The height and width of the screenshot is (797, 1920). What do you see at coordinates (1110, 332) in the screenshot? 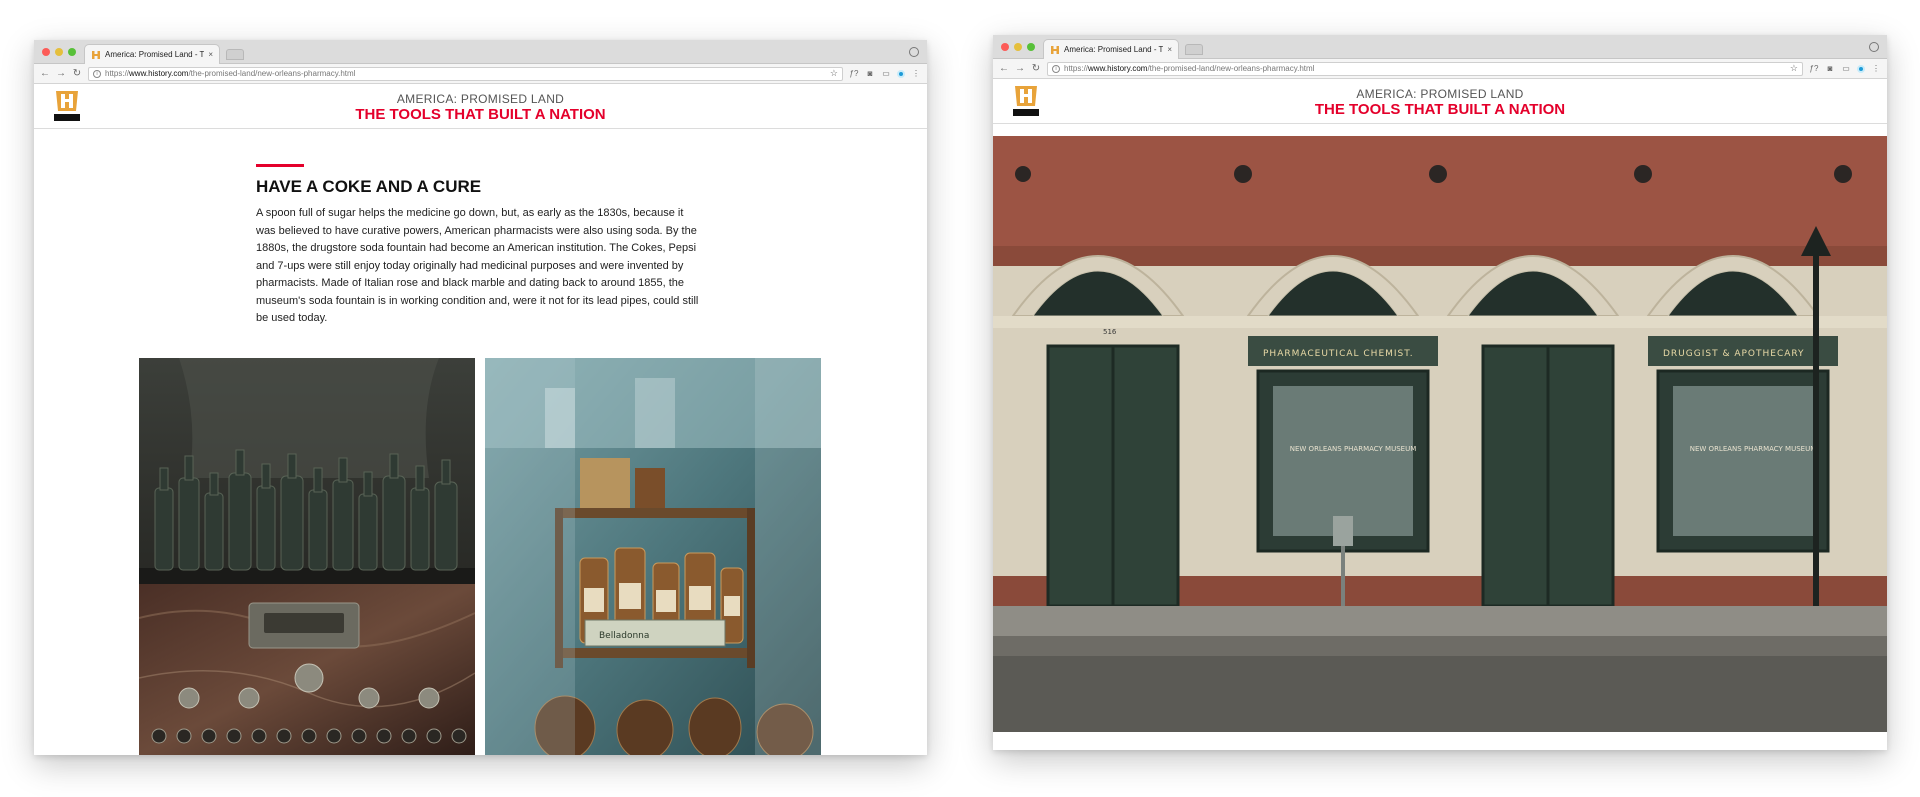
I see `building-number: 516` at bounding box center [1110, 332].